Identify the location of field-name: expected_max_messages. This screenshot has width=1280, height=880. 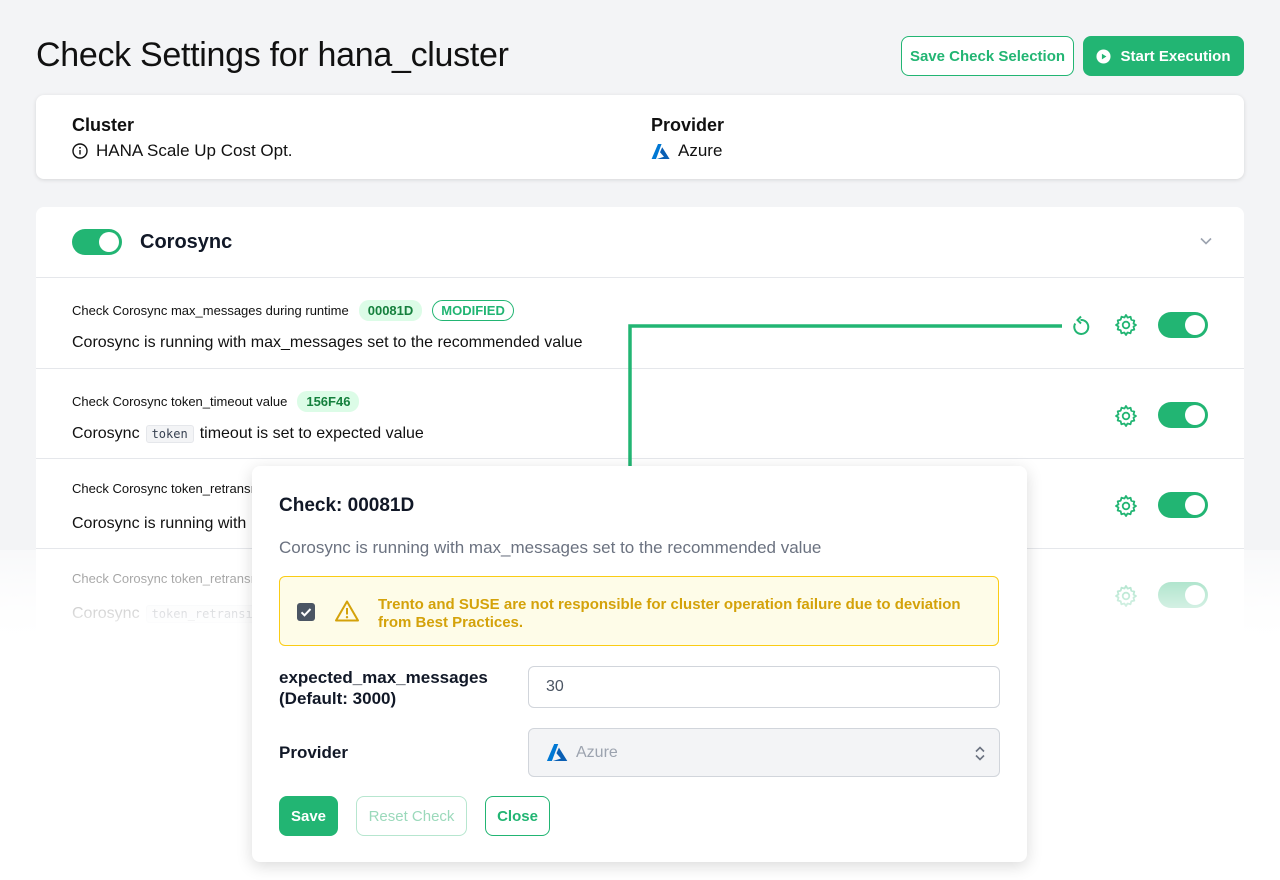
(383, 677).